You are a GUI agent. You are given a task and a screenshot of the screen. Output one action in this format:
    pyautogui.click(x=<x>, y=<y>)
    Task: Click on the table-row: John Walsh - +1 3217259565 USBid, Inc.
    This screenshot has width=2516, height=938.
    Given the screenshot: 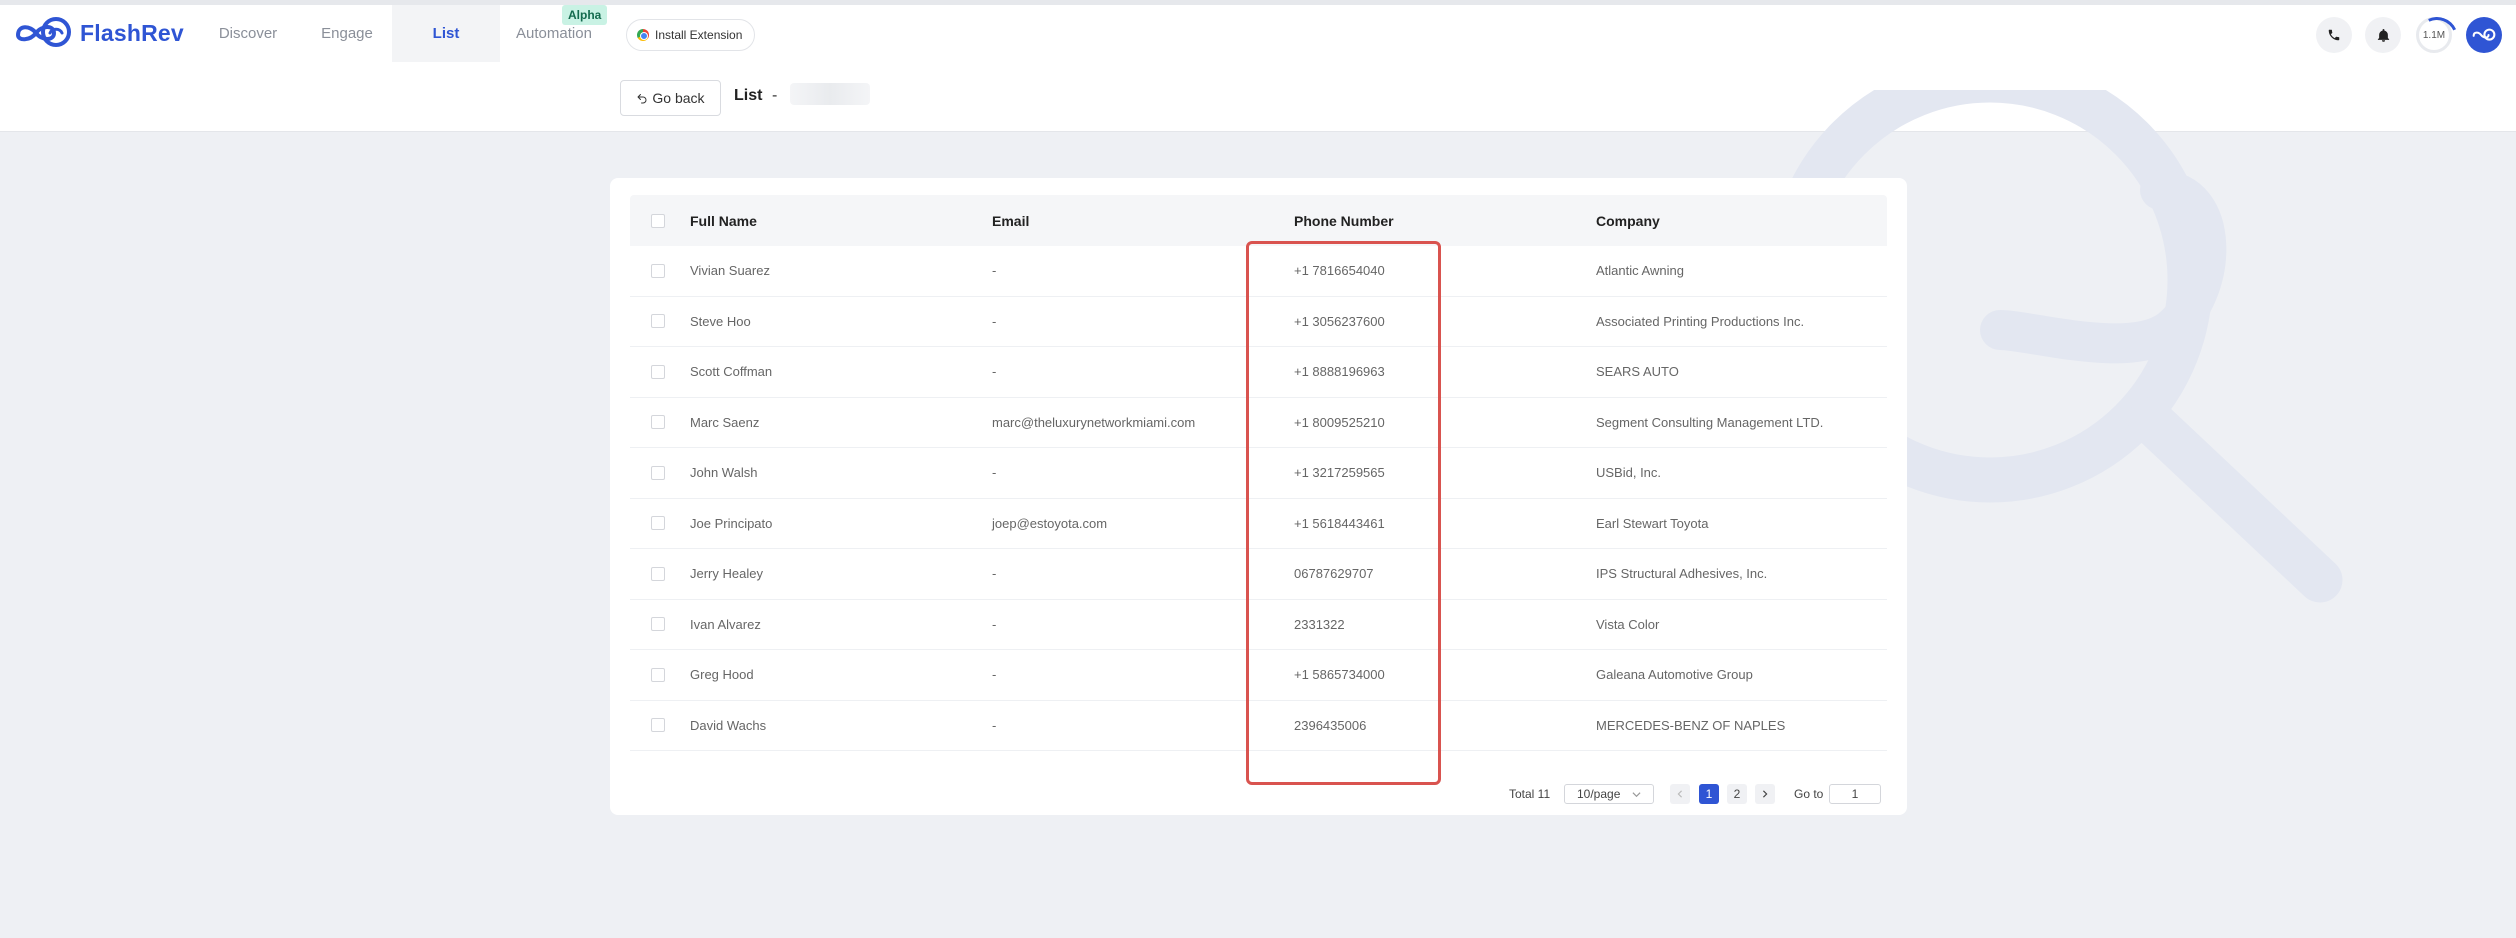 What is the action you would take?
    pyautogui.click(x=1258, y=473)
    